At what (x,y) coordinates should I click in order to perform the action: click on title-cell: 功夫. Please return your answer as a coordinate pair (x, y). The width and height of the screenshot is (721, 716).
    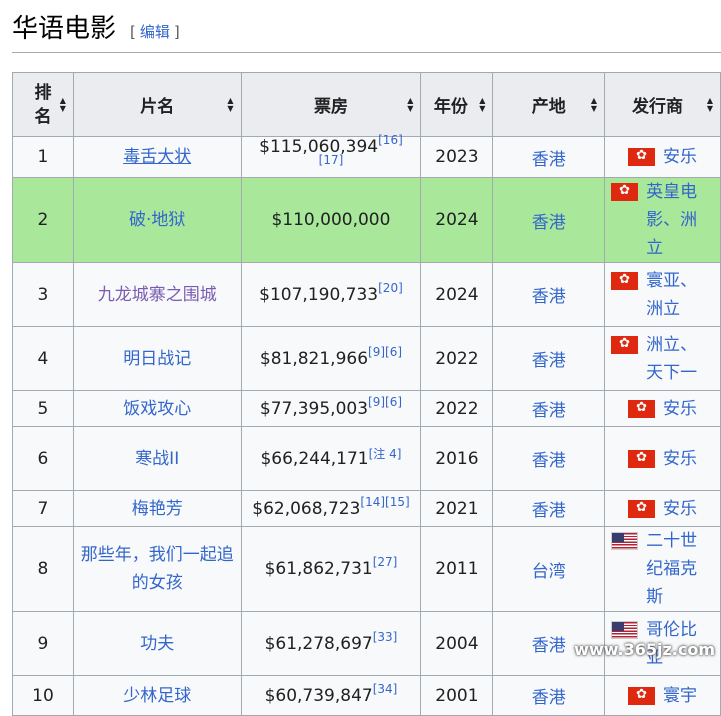
    Looking at the image, I should click on (157, 643).